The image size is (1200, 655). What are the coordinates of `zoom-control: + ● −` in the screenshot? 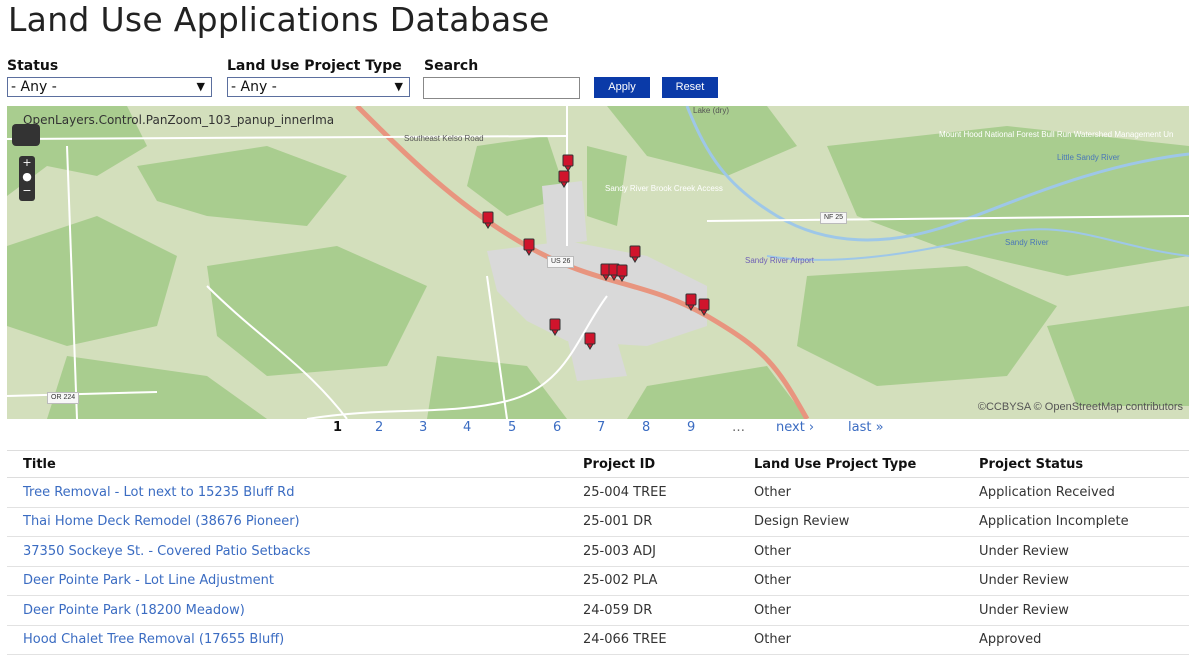 It's located at (27, 178).